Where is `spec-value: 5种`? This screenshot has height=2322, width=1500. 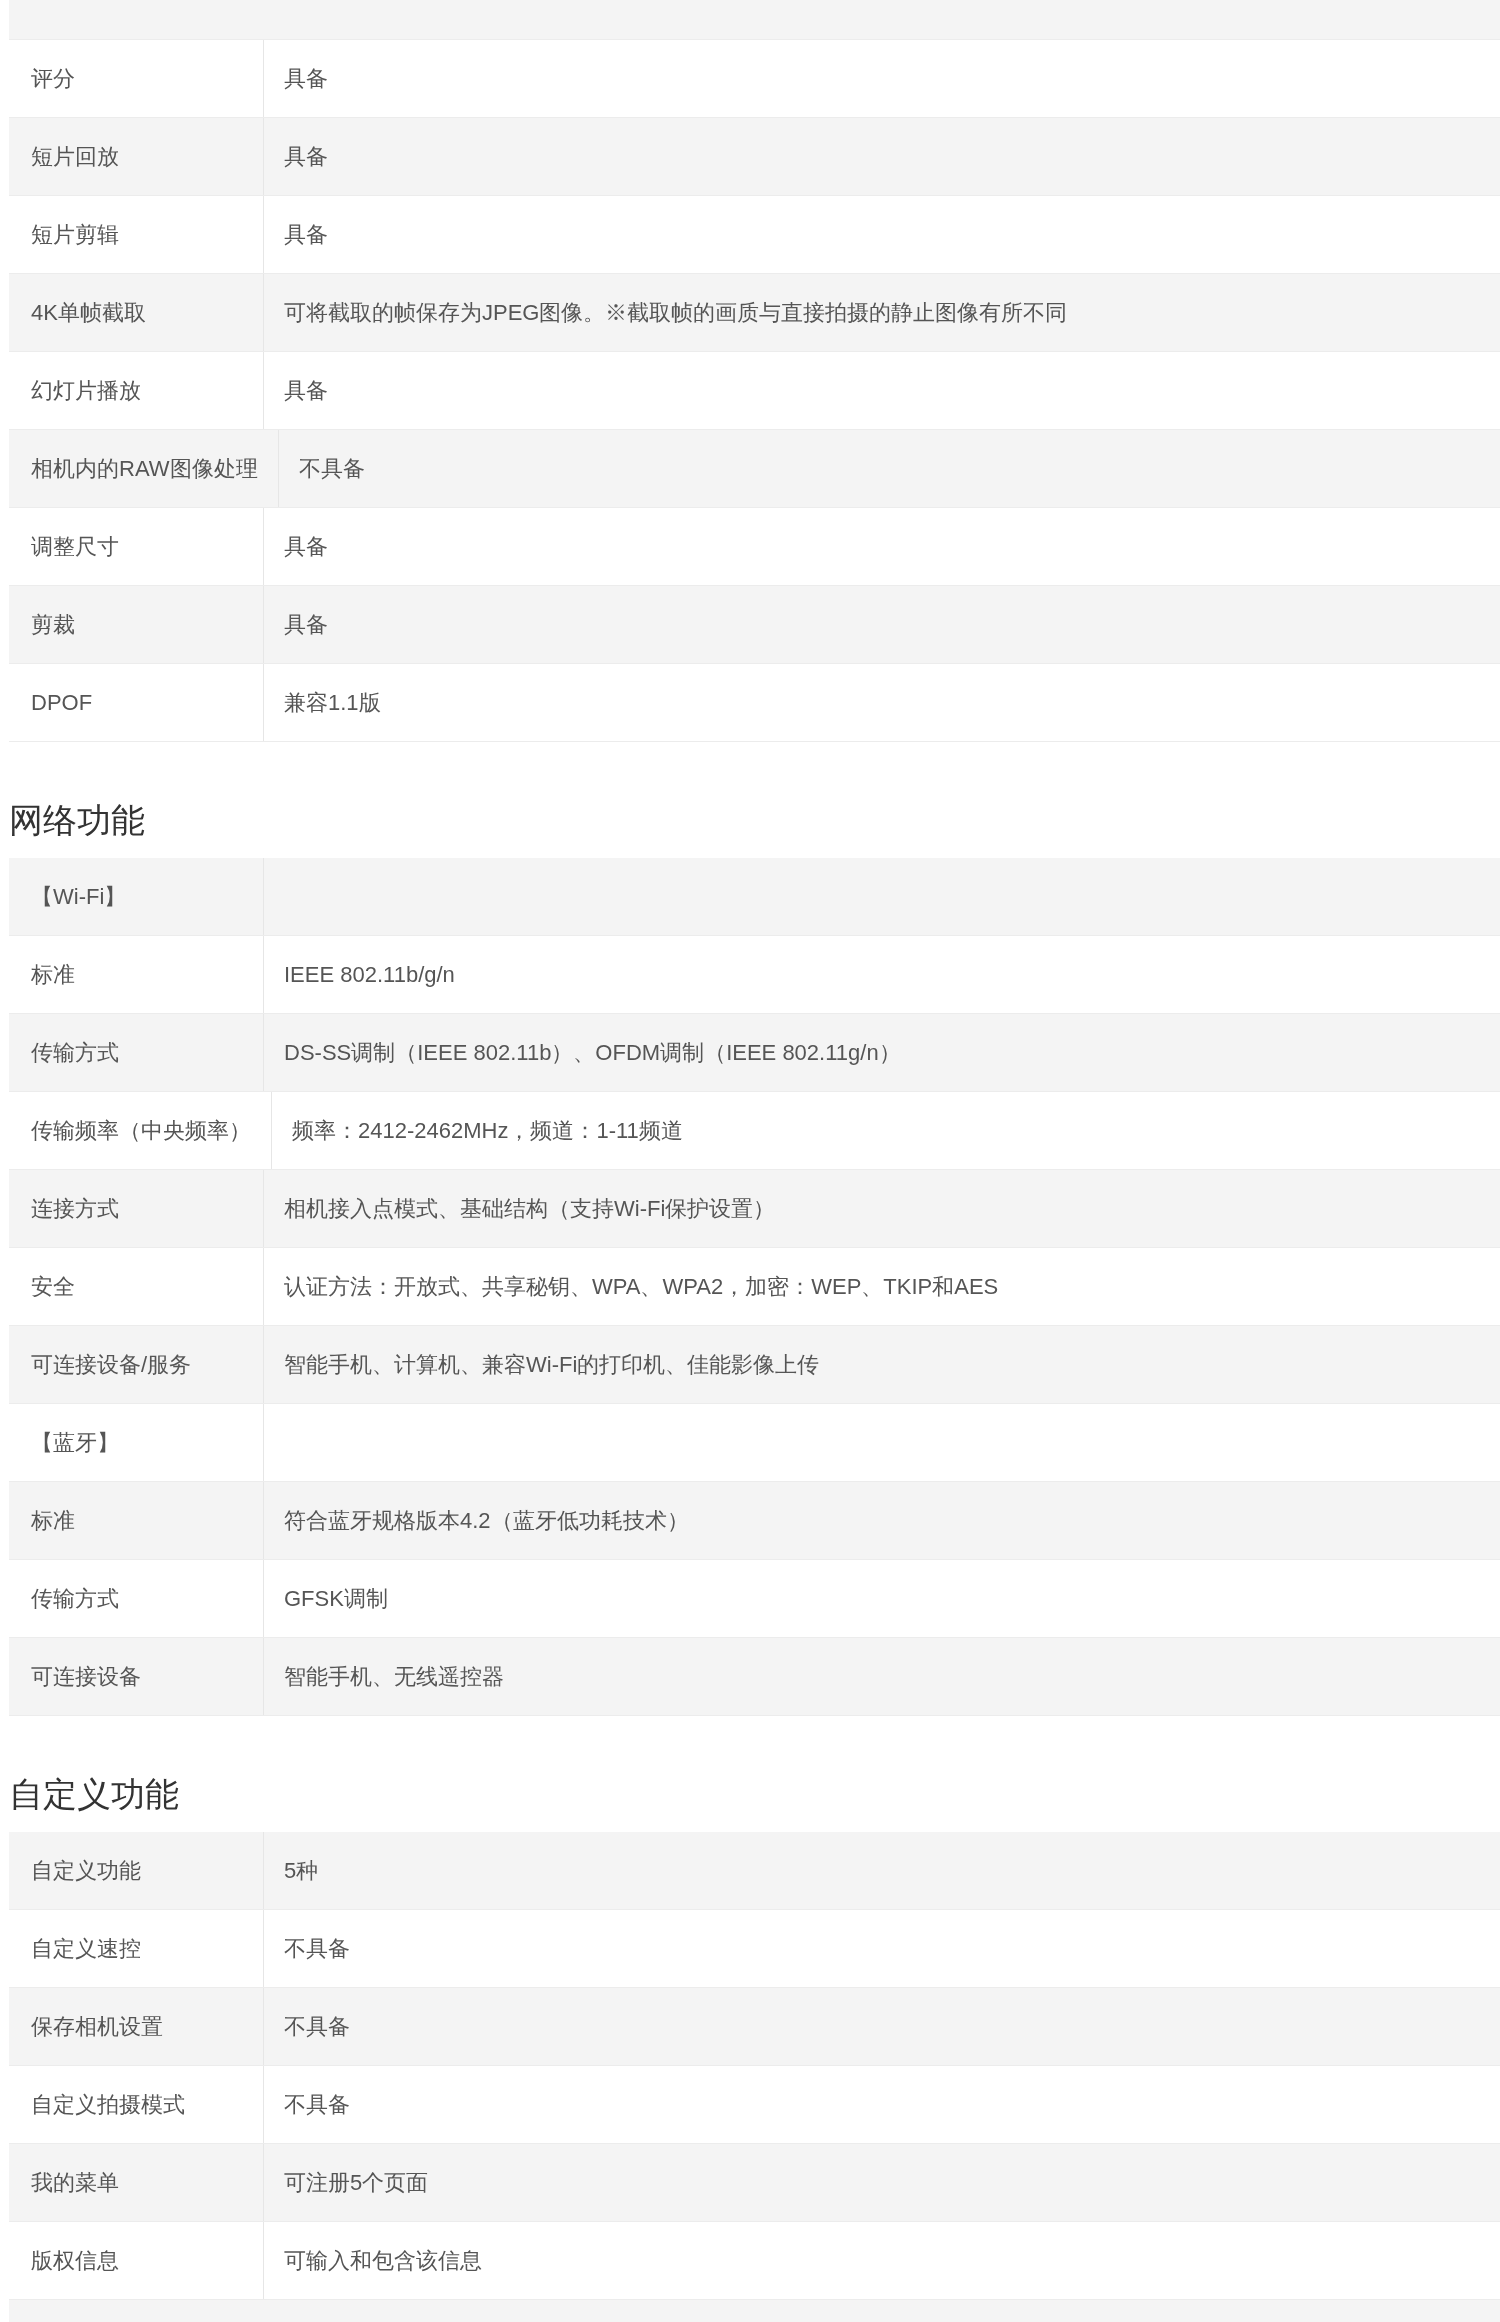 spec-value: 5种 is located at coordinates (301, 1871).